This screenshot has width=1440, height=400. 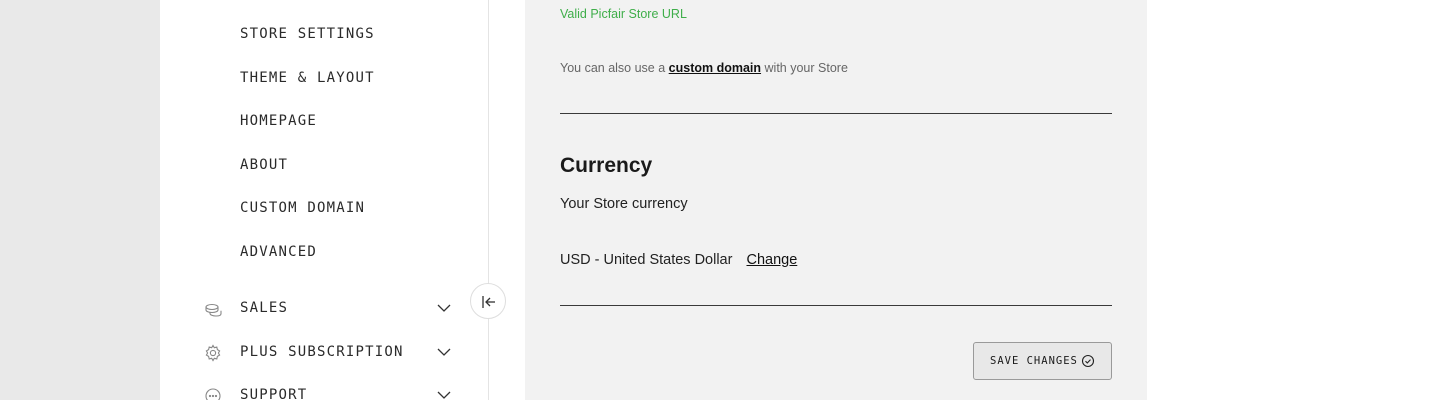 I want to click on collapse-sidebar-button, so click(x=488, y=301).